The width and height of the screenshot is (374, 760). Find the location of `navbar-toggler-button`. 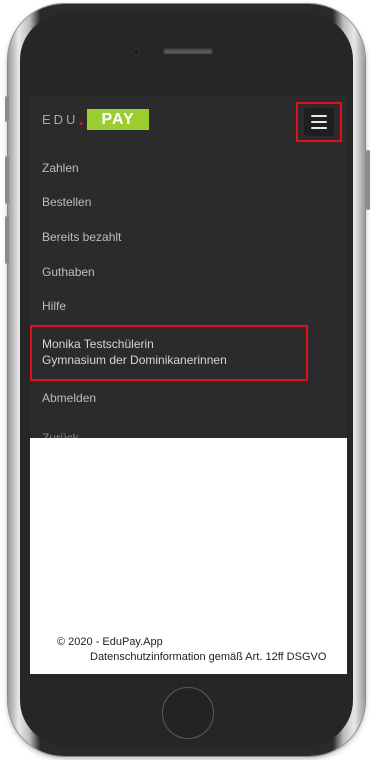

navbar-toggler-button is located at coordinates (319, 122).